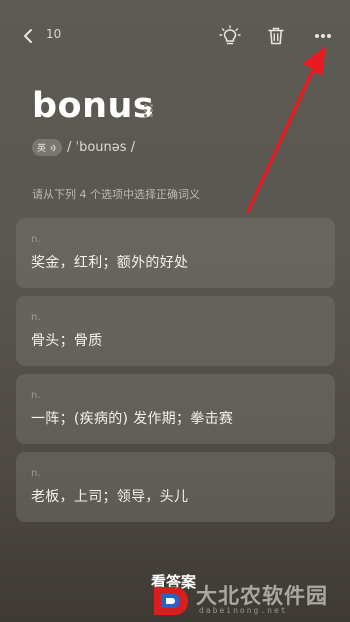  What do you see at coordinates (149, 111) in the screenshot?
I see `word-menu-handle` at bounding box center [149, 111].